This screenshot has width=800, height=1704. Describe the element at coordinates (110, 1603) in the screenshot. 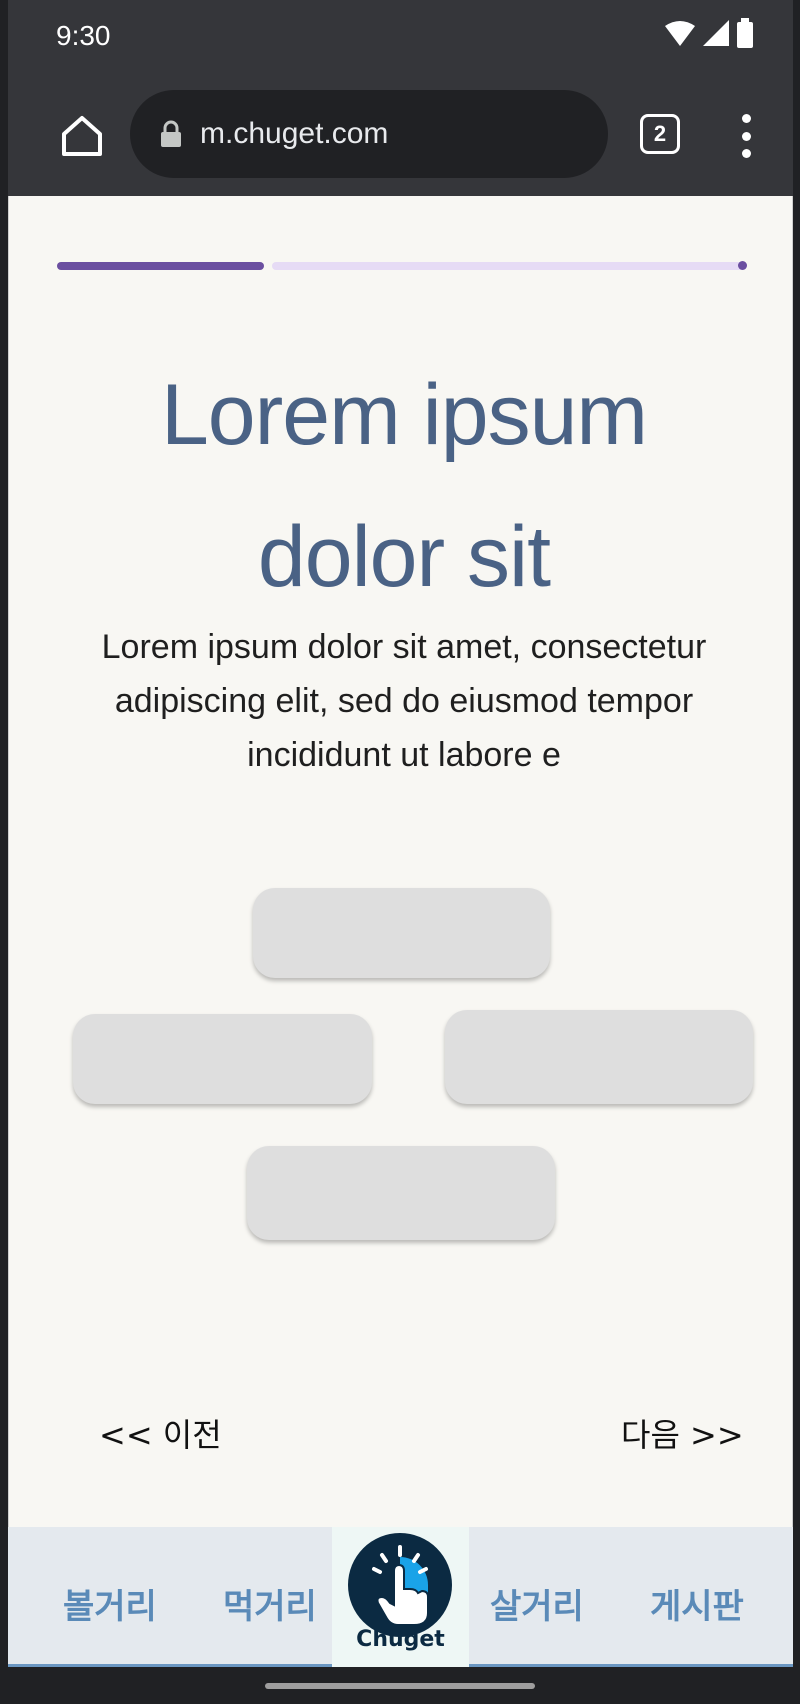

I see `nav-item-sights: 볼거리` at that location.